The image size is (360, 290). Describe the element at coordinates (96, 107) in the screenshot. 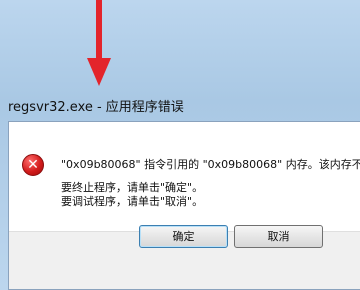

I see `window-title: regsvr32.exe - 应用程序错误` at that location.